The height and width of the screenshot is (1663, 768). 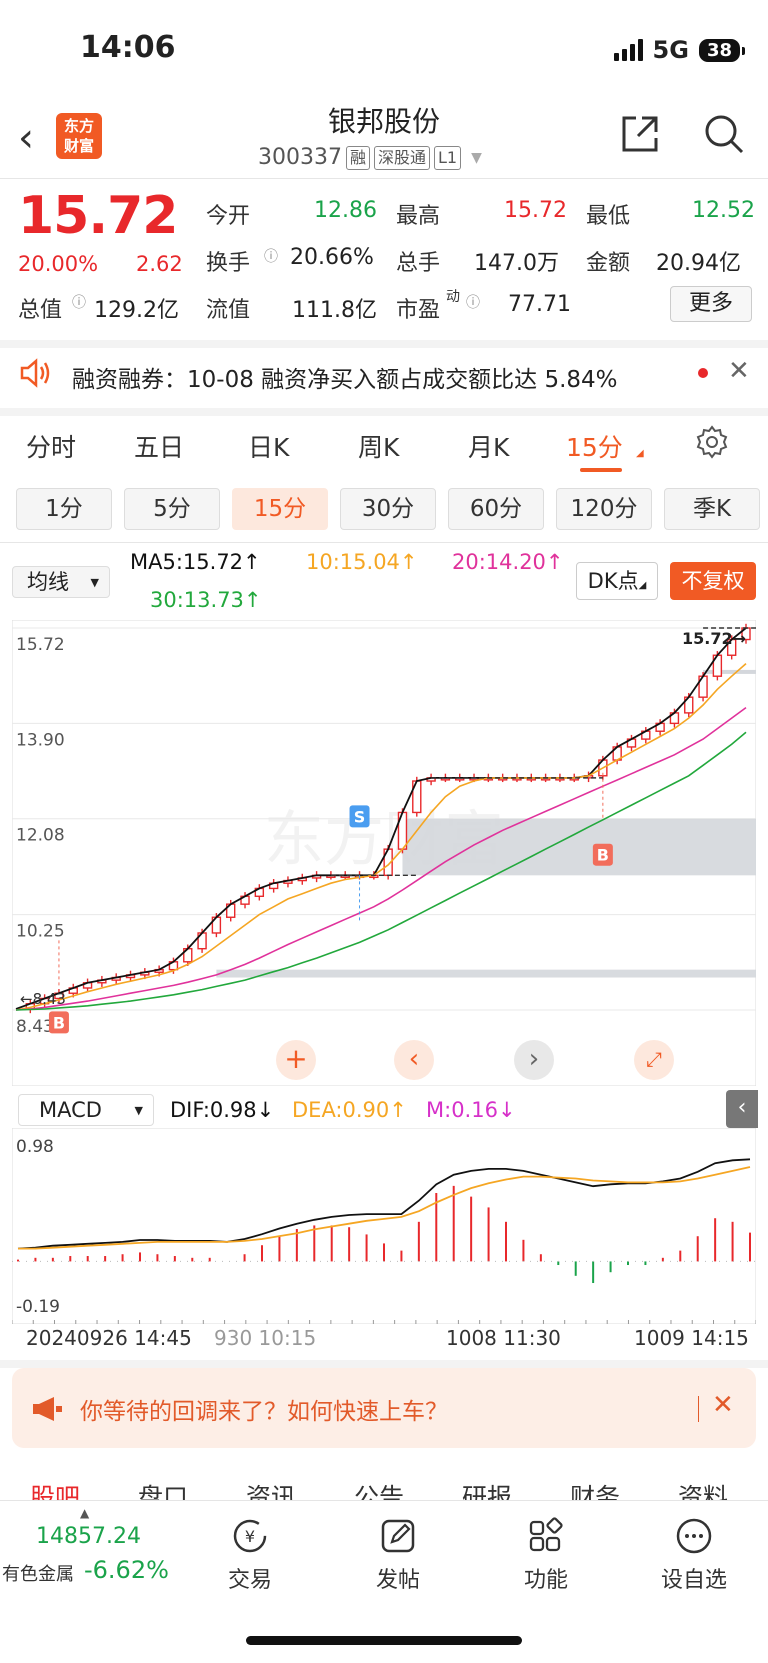 What do you see at coordinates (43, 999) in the screenshot?
I see `start-price-label: ←8.43` at bounding box center [43, 999].